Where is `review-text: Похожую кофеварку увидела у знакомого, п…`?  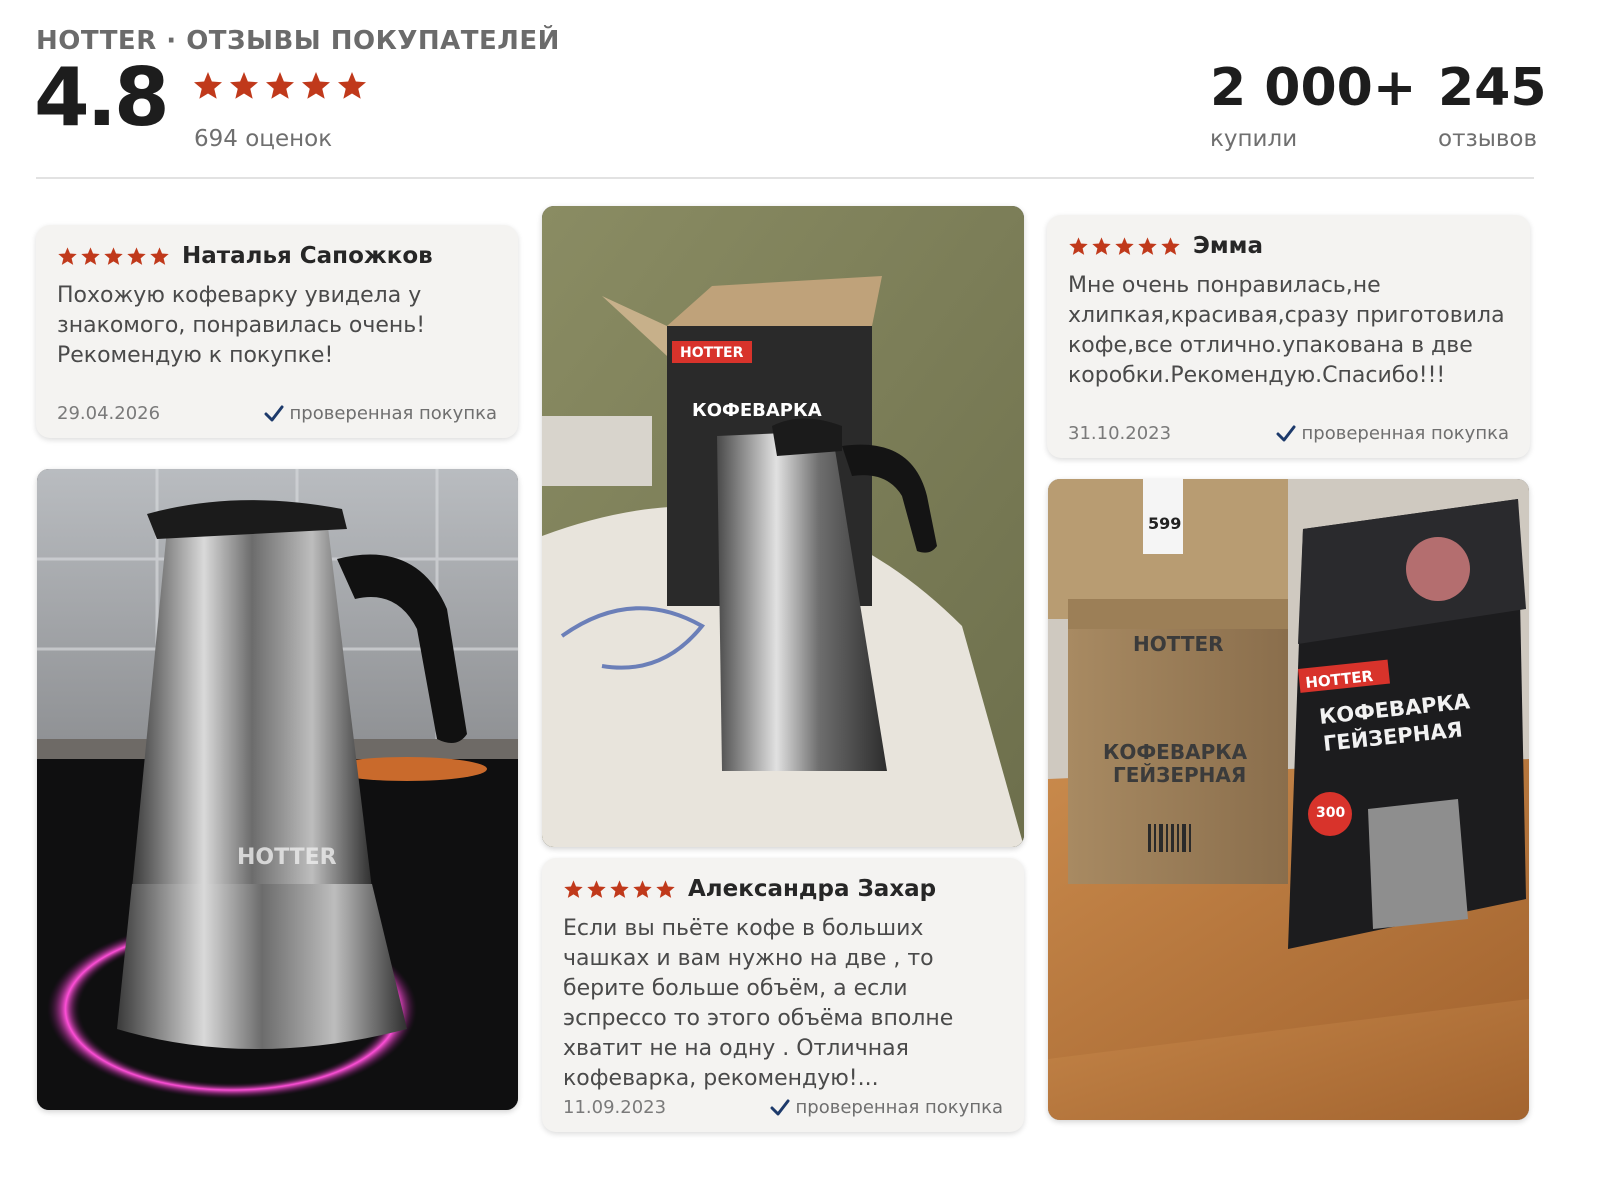 review-text: Похожую кофеварку увидела у знакомого, п… is located at coordinates (241, 325).